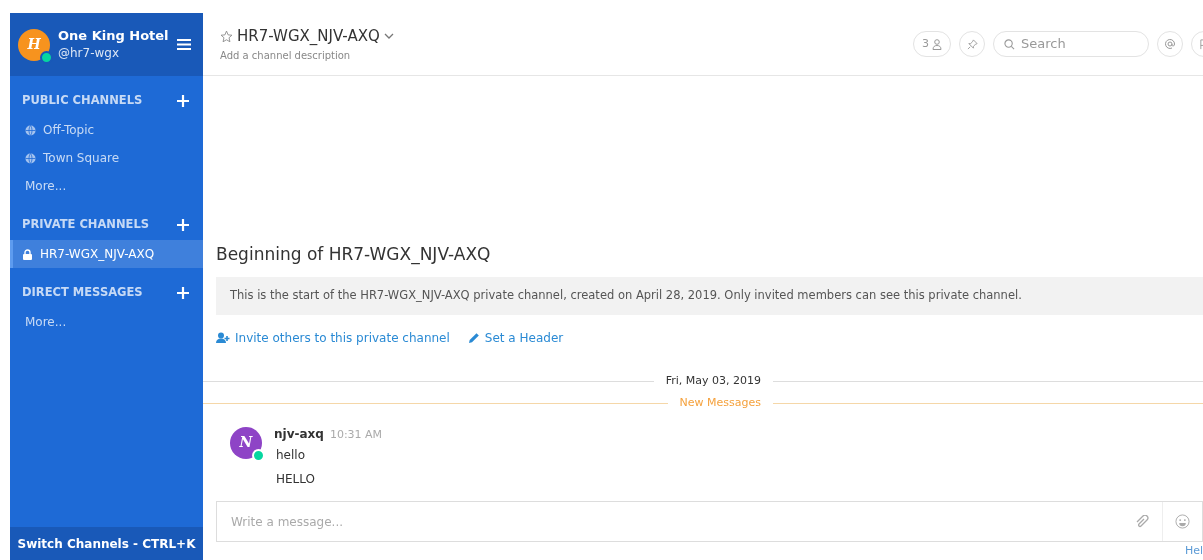  What do you see at coordinates (566, 55) in the screenshot?
I see `channel-description: Add a channel description` at bounding box center [566, 55].